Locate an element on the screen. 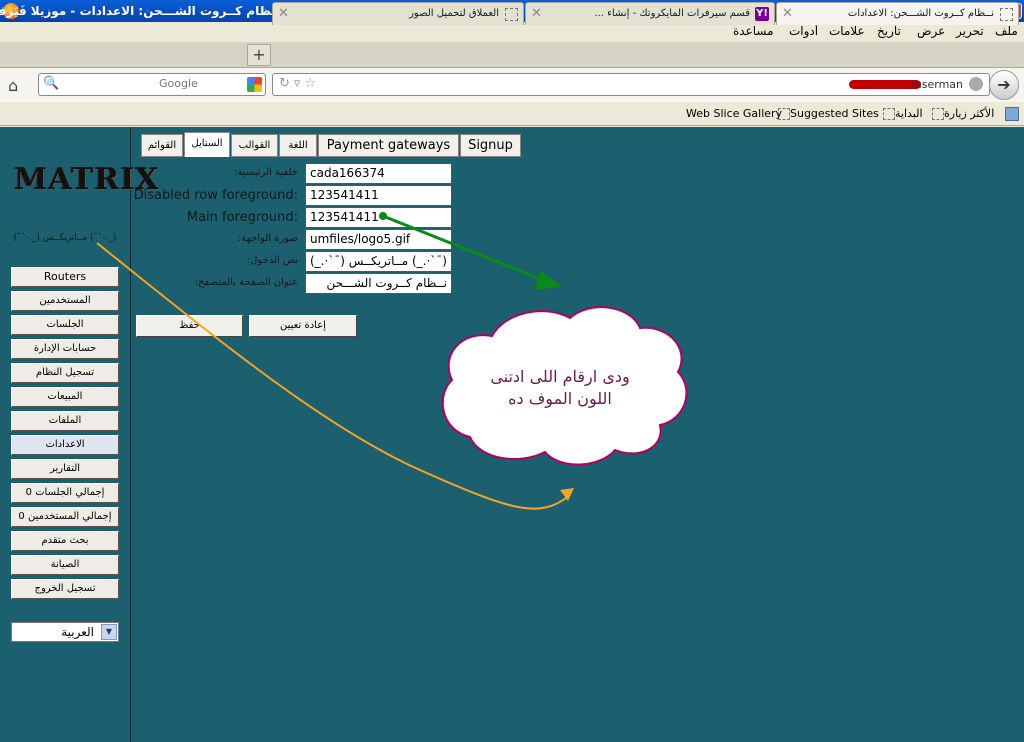 The image size is (1024, 742). address-bar: ↻▿☆ /userman is located at coordinates (631, 84).